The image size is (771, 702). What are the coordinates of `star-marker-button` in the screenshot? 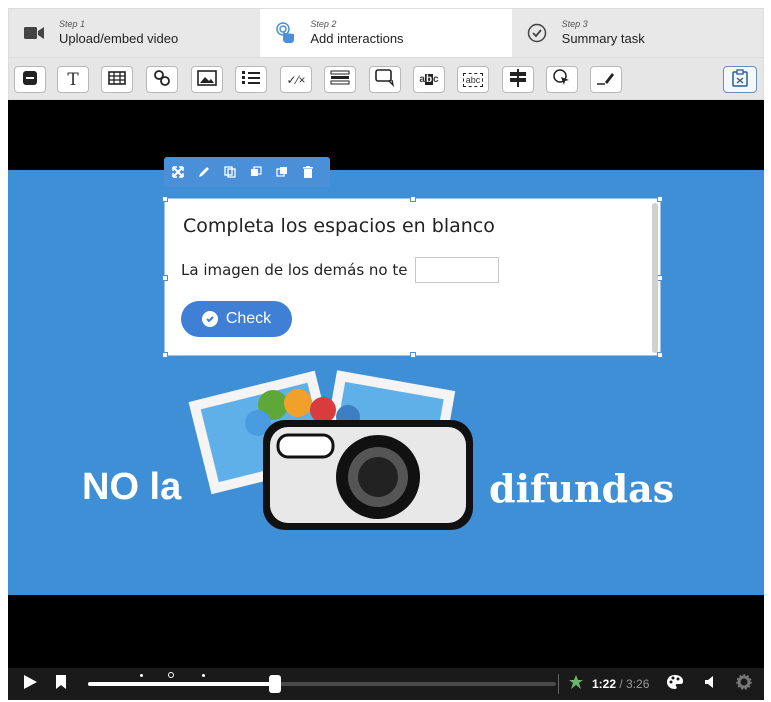 It's located at (576, 684).